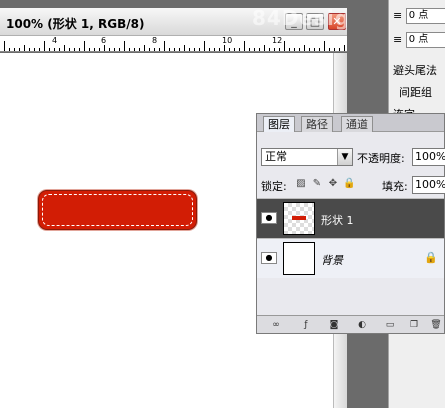 The width and height of the screenshot is (445, 408). Describe the element at coordinates (357, 124) in the screenshot. I see `tab-channels: 通道` at that location.